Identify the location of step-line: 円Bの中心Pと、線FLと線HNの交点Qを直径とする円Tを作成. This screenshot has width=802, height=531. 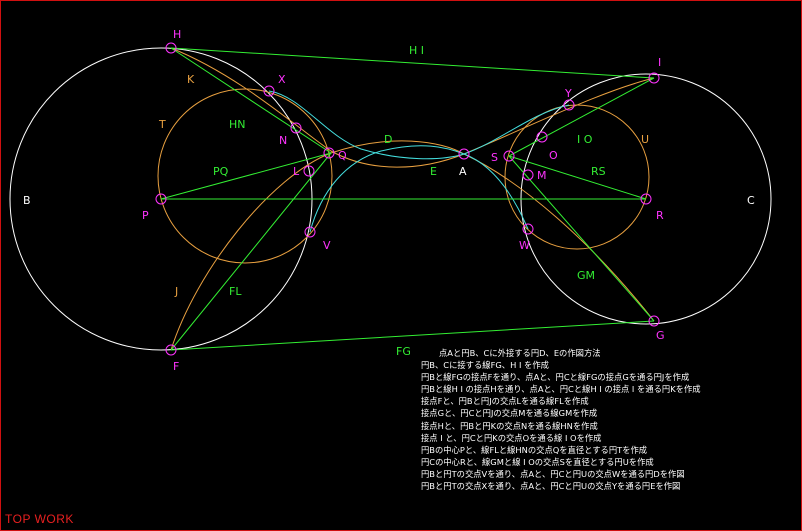
(534, 449).